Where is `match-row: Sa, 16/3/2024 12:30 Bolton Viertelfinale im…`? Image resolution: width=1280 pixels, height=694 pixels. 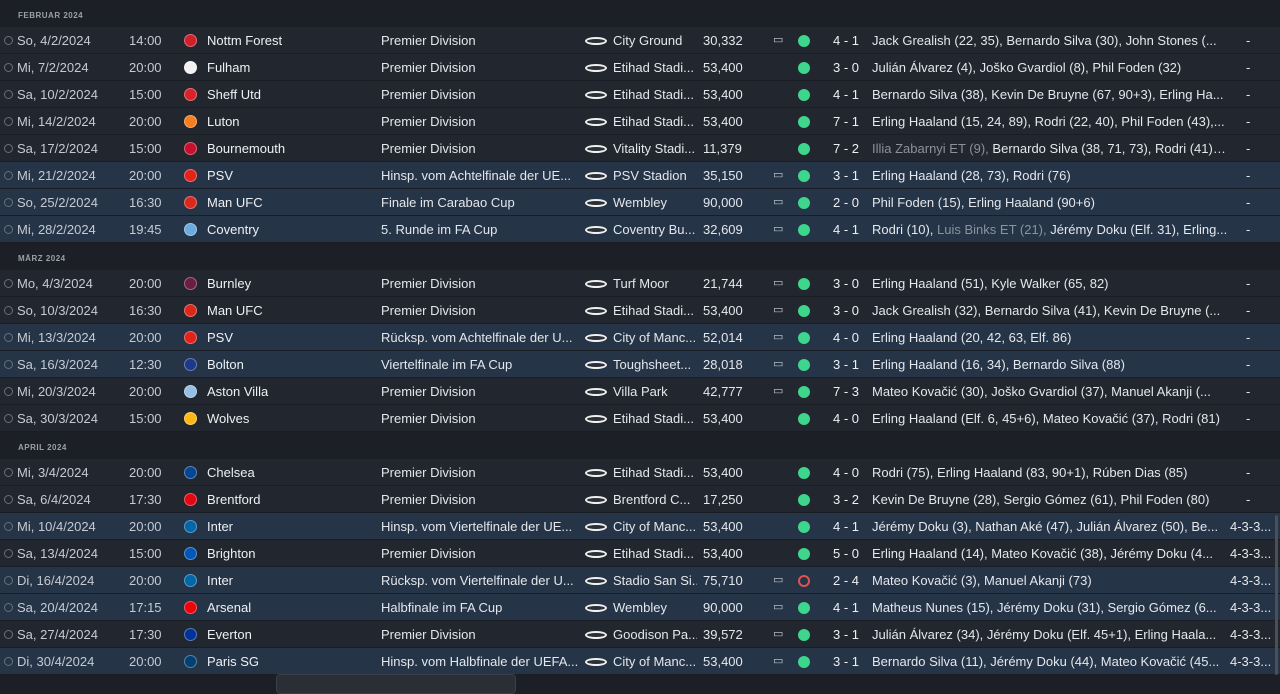
match-row: Sa, 16/3/2024 12:30 Bolton Viertelfinale im… is located at coordinates (640, 364).